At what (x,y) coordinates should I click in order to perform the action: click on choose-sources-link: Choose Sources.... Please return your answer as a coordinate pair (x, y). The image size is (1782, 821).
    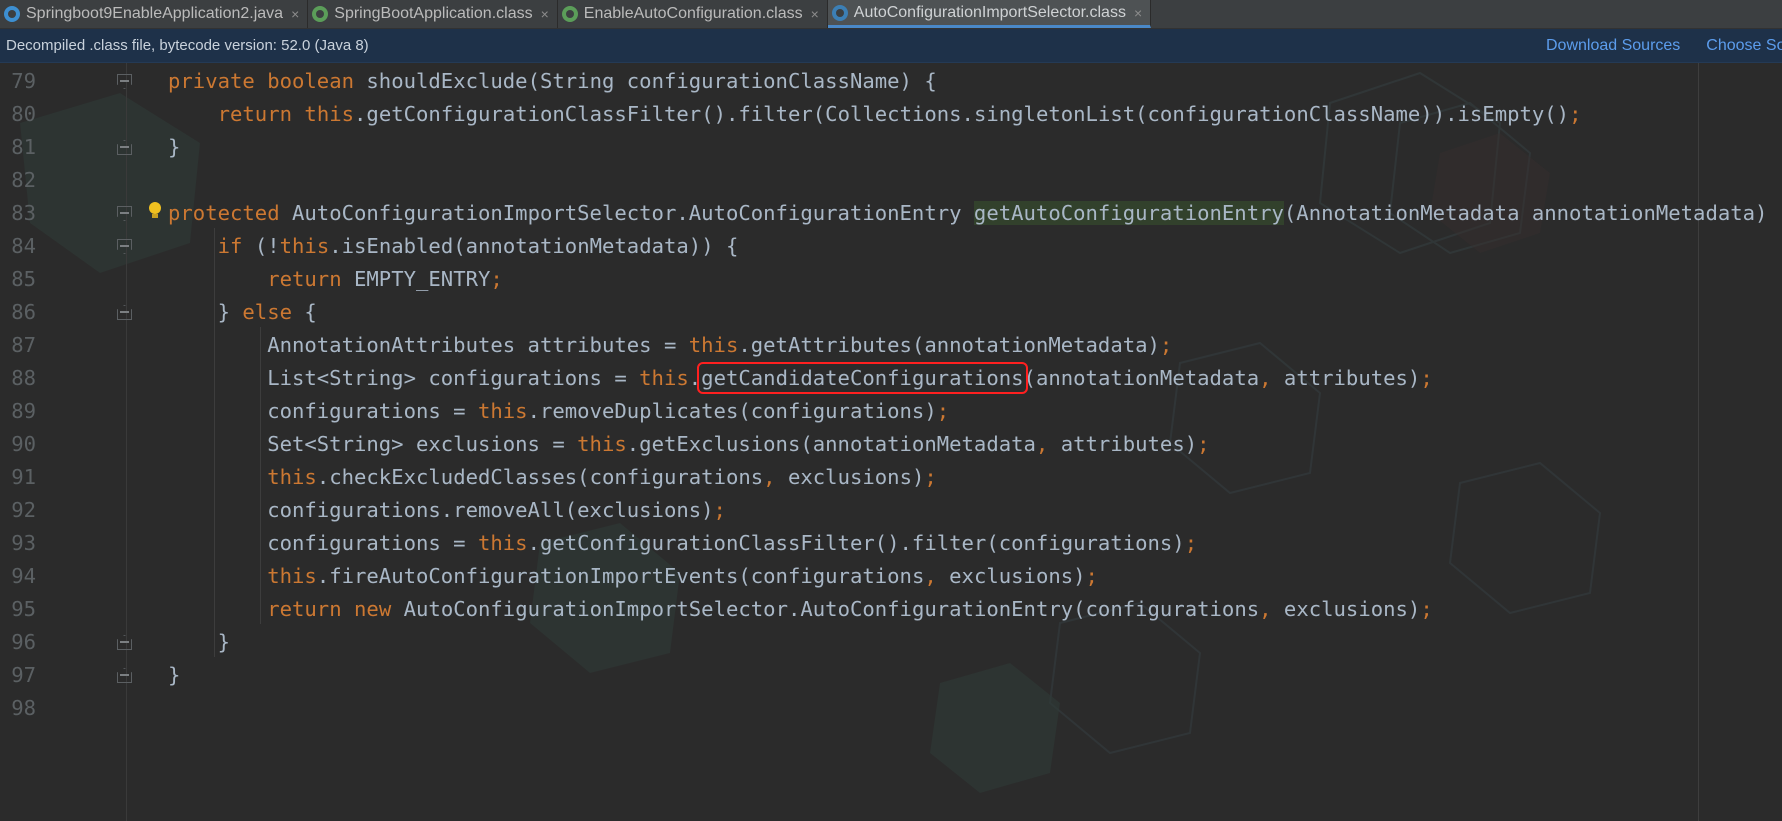
    Looking at the image, I should click on (1744, 46).